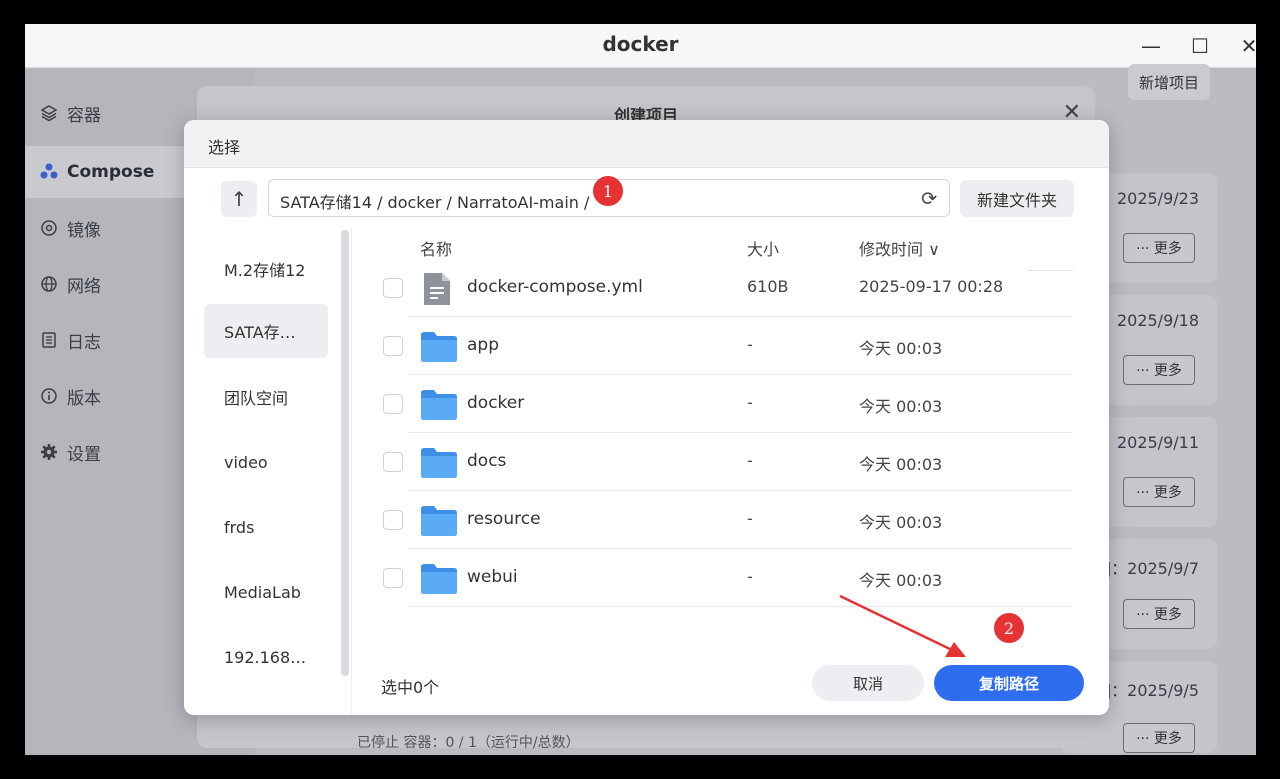 The height and width of the screenshot is (779, 1280). I want to click on annotation-badge-2: 2, so click(1009, 628).